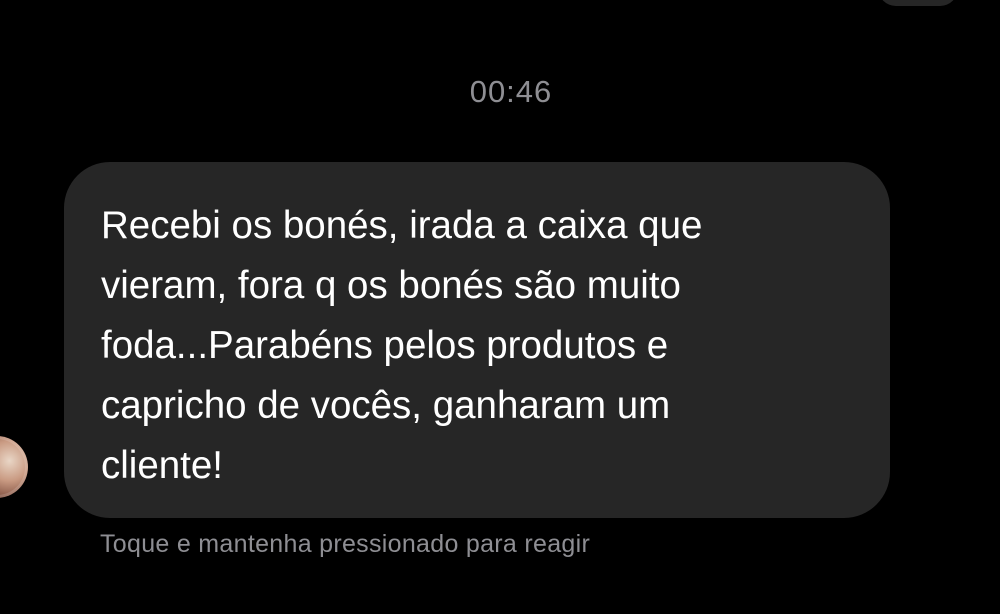  What do you see at coordinates (345, 544) in the screenshot?
I see `react-hint-text: Toque e mantenha pressionado para reagir` at bounding box center [345, 544].